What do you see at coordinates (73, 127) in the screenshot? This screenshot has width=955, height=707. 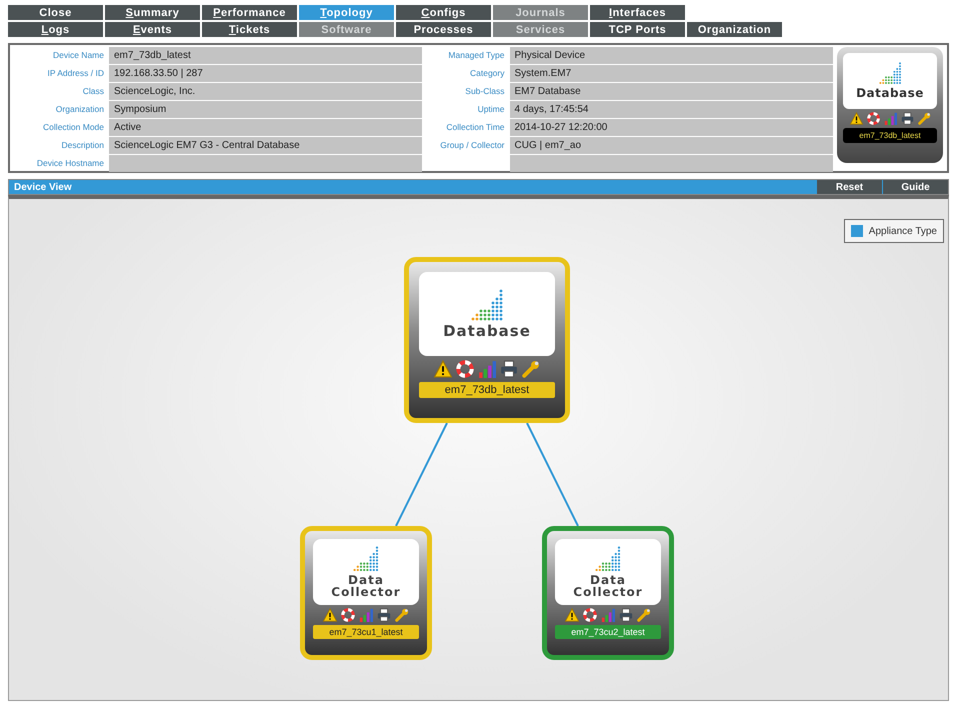 I see `field-label: Collection Mode` at bounding box center [73, 127].